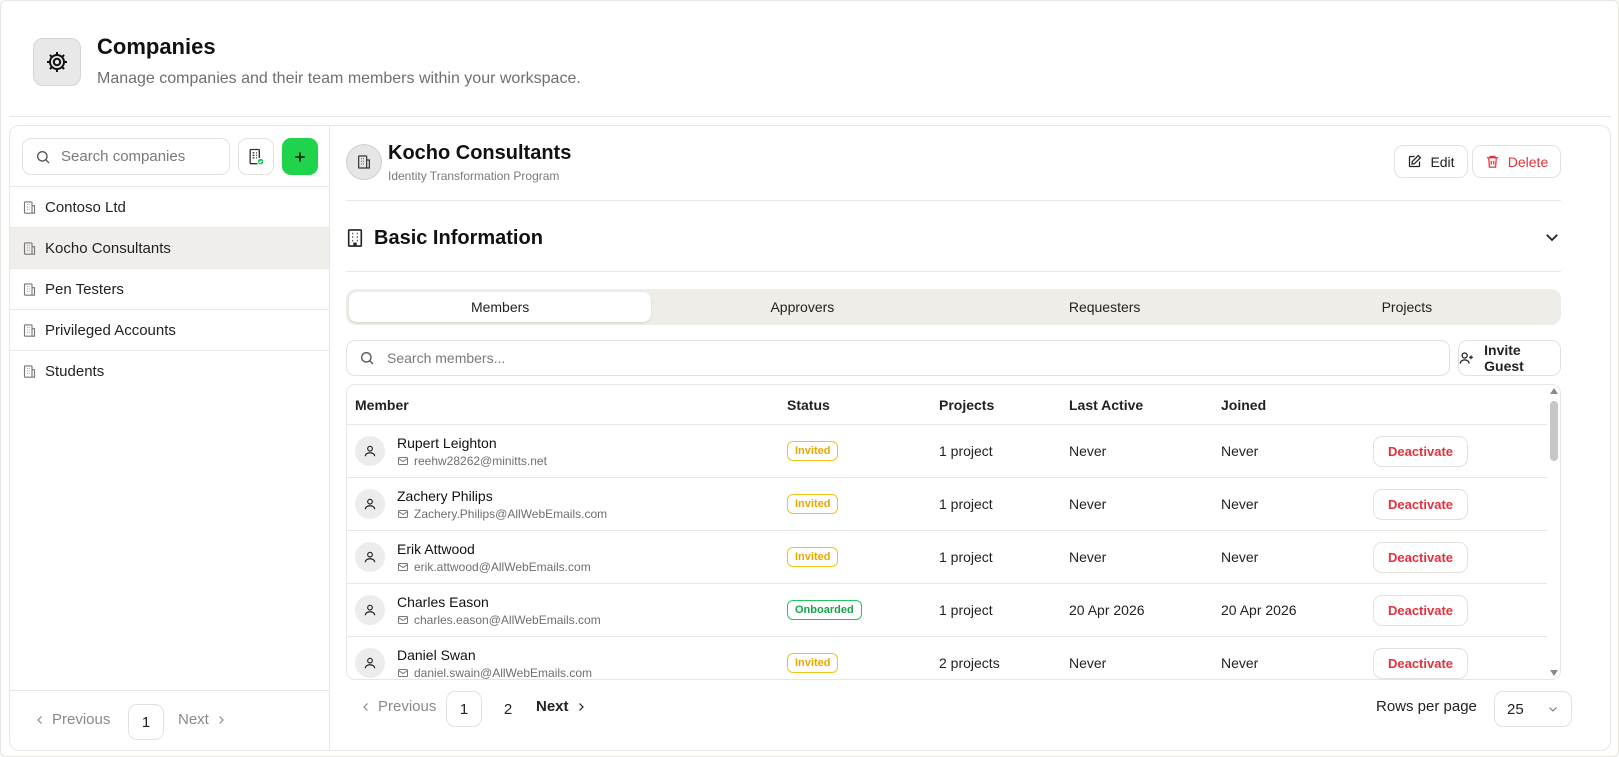 Image resolution: width=1619 pixels, height=757 pixels. I want to click on members-previous-button: Previous, so click(398, 706).